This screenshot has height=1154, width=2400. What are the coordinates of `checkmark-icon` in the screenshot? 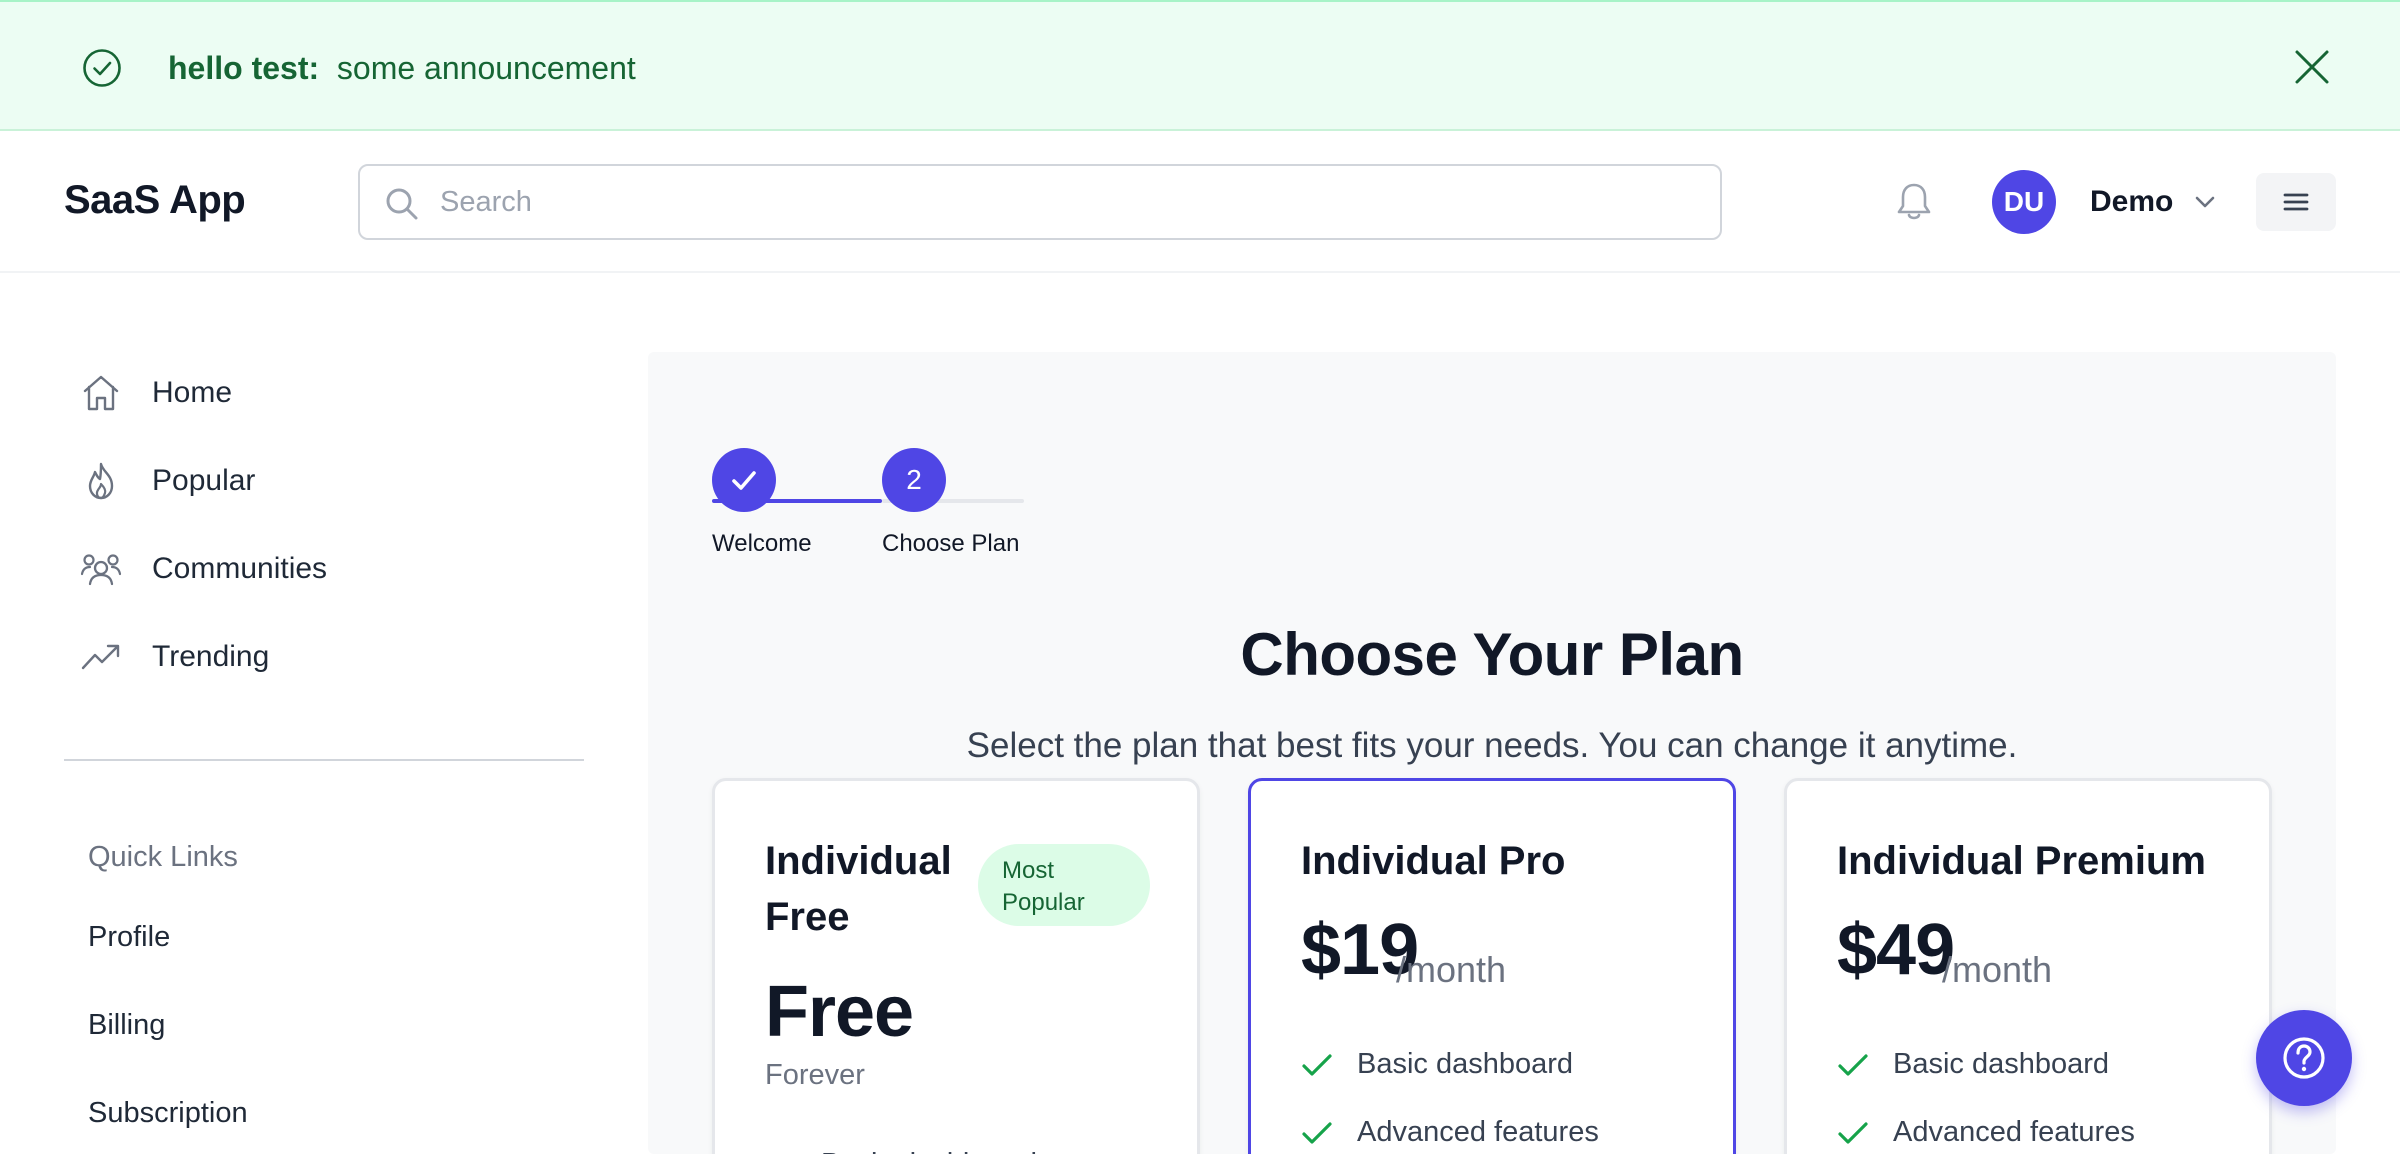 It's located at (744, 480).